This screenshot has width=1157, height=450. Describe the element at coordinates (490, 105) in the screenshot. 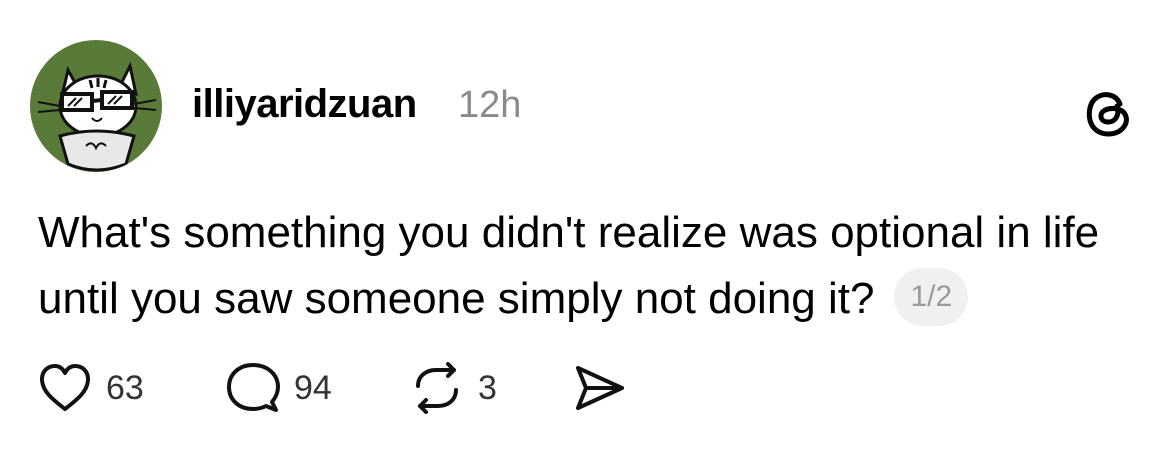

I see `post-timestamp: 12h` at that location.